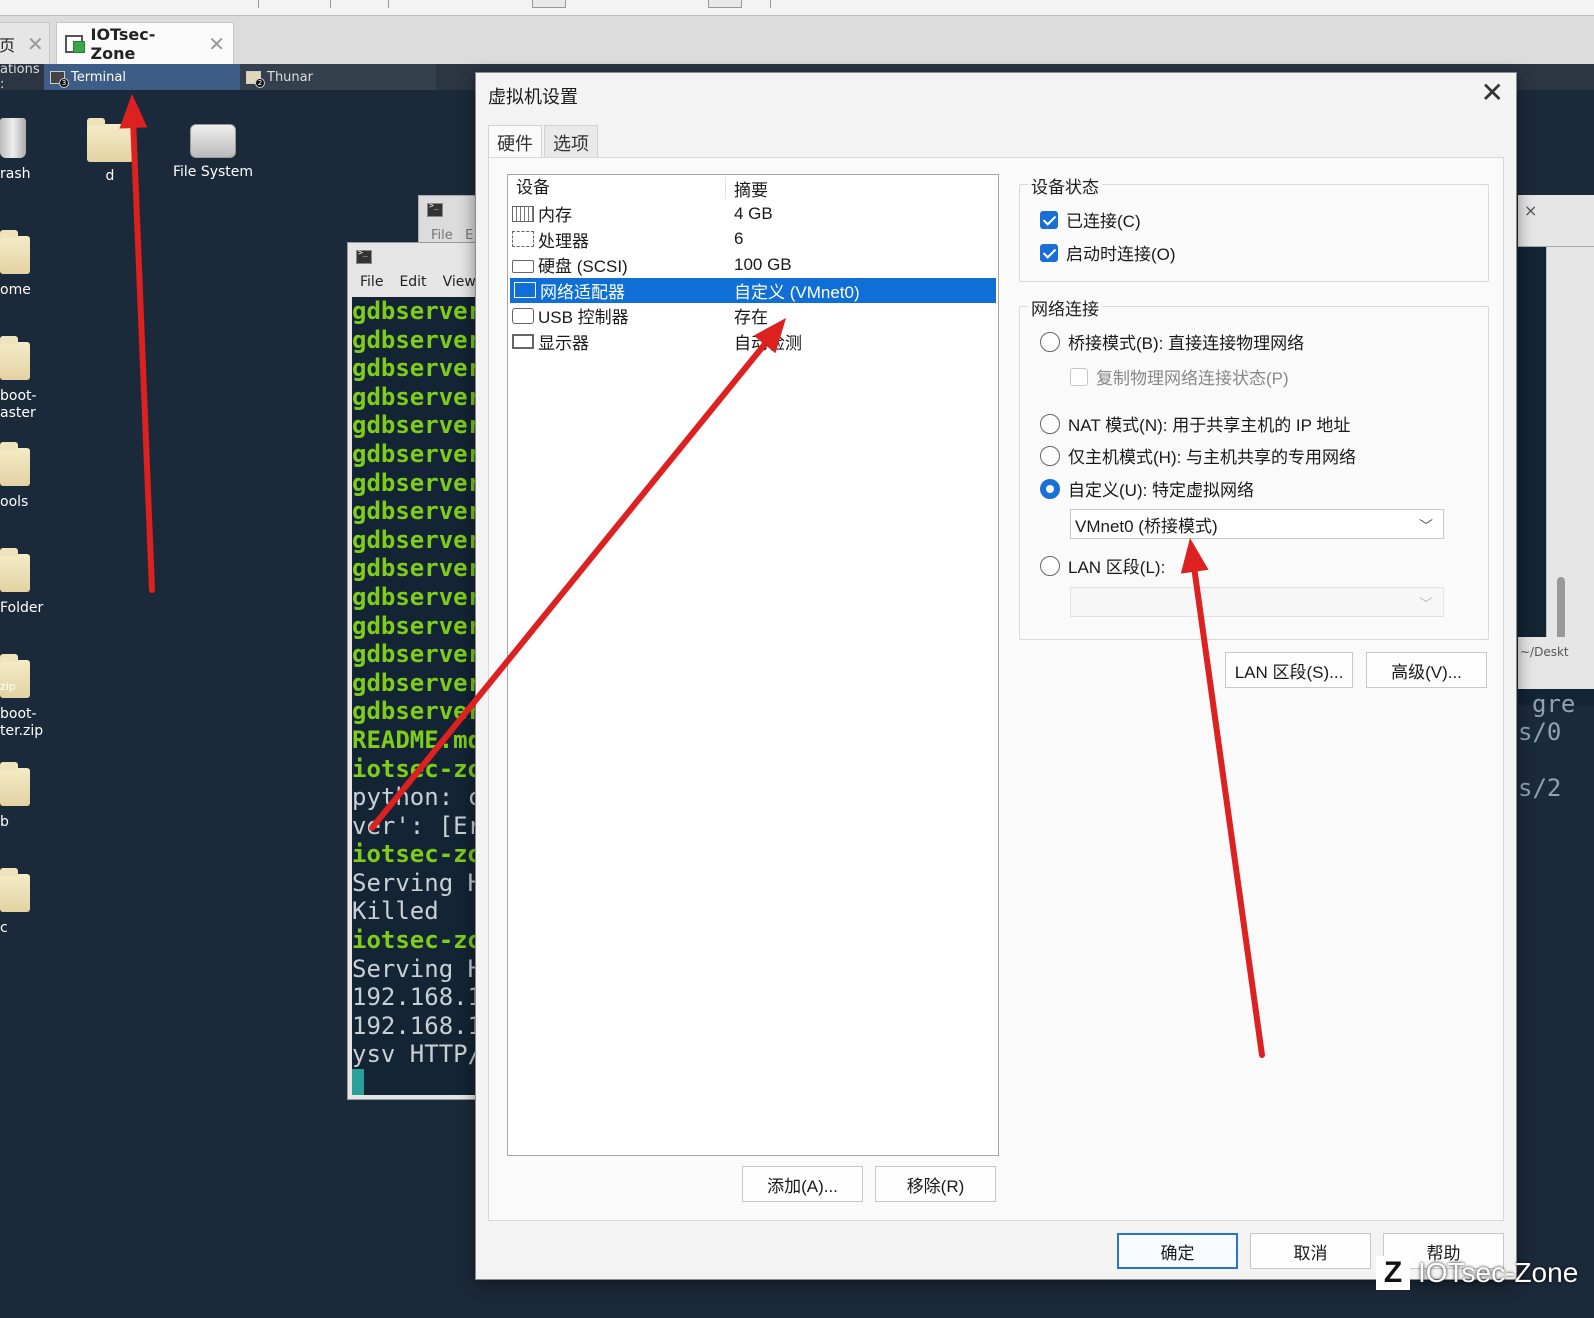 Image resolution: width=1594 pixels, height=1318 pixels. Describe the element at coordinates (1147, 488) in the screenshot. I see `custom-network-radio: 自定义(U): 特定虚拟网络` at that location.